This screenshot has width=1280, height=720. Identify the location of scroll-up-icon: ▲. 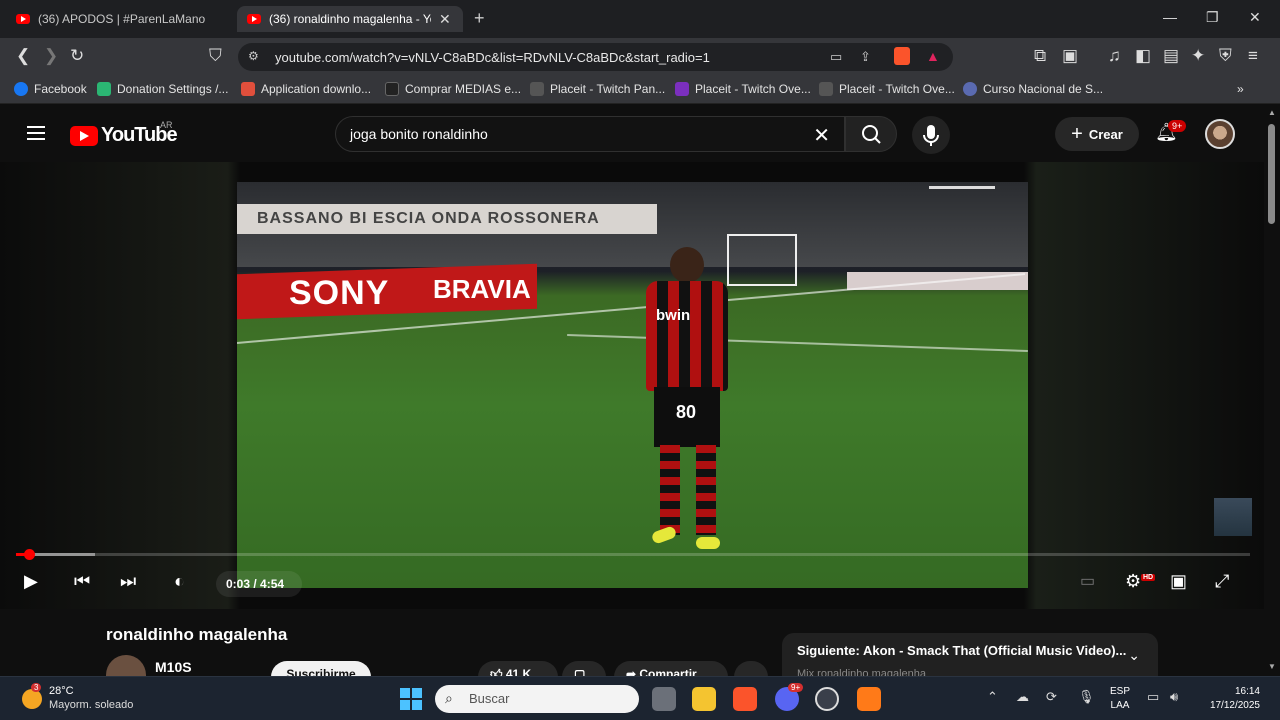
(1272, 112).